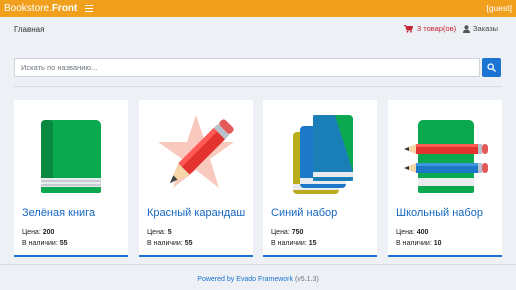 The width and height of the screenshot is (516, 290). I want to click on cart-link: 3 товар(ов), so click(430, 28).